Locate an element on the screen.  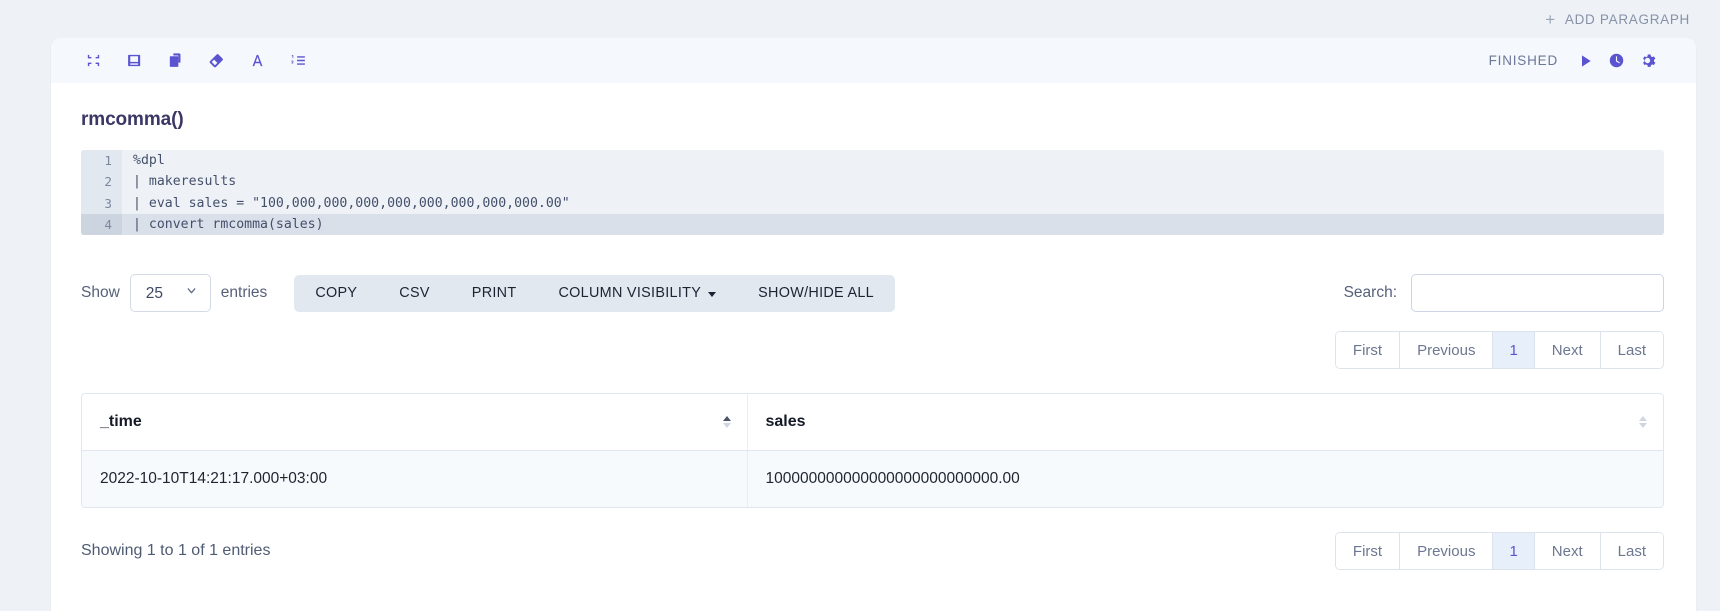
line-number: 1 is located at coordinates (101, 161).